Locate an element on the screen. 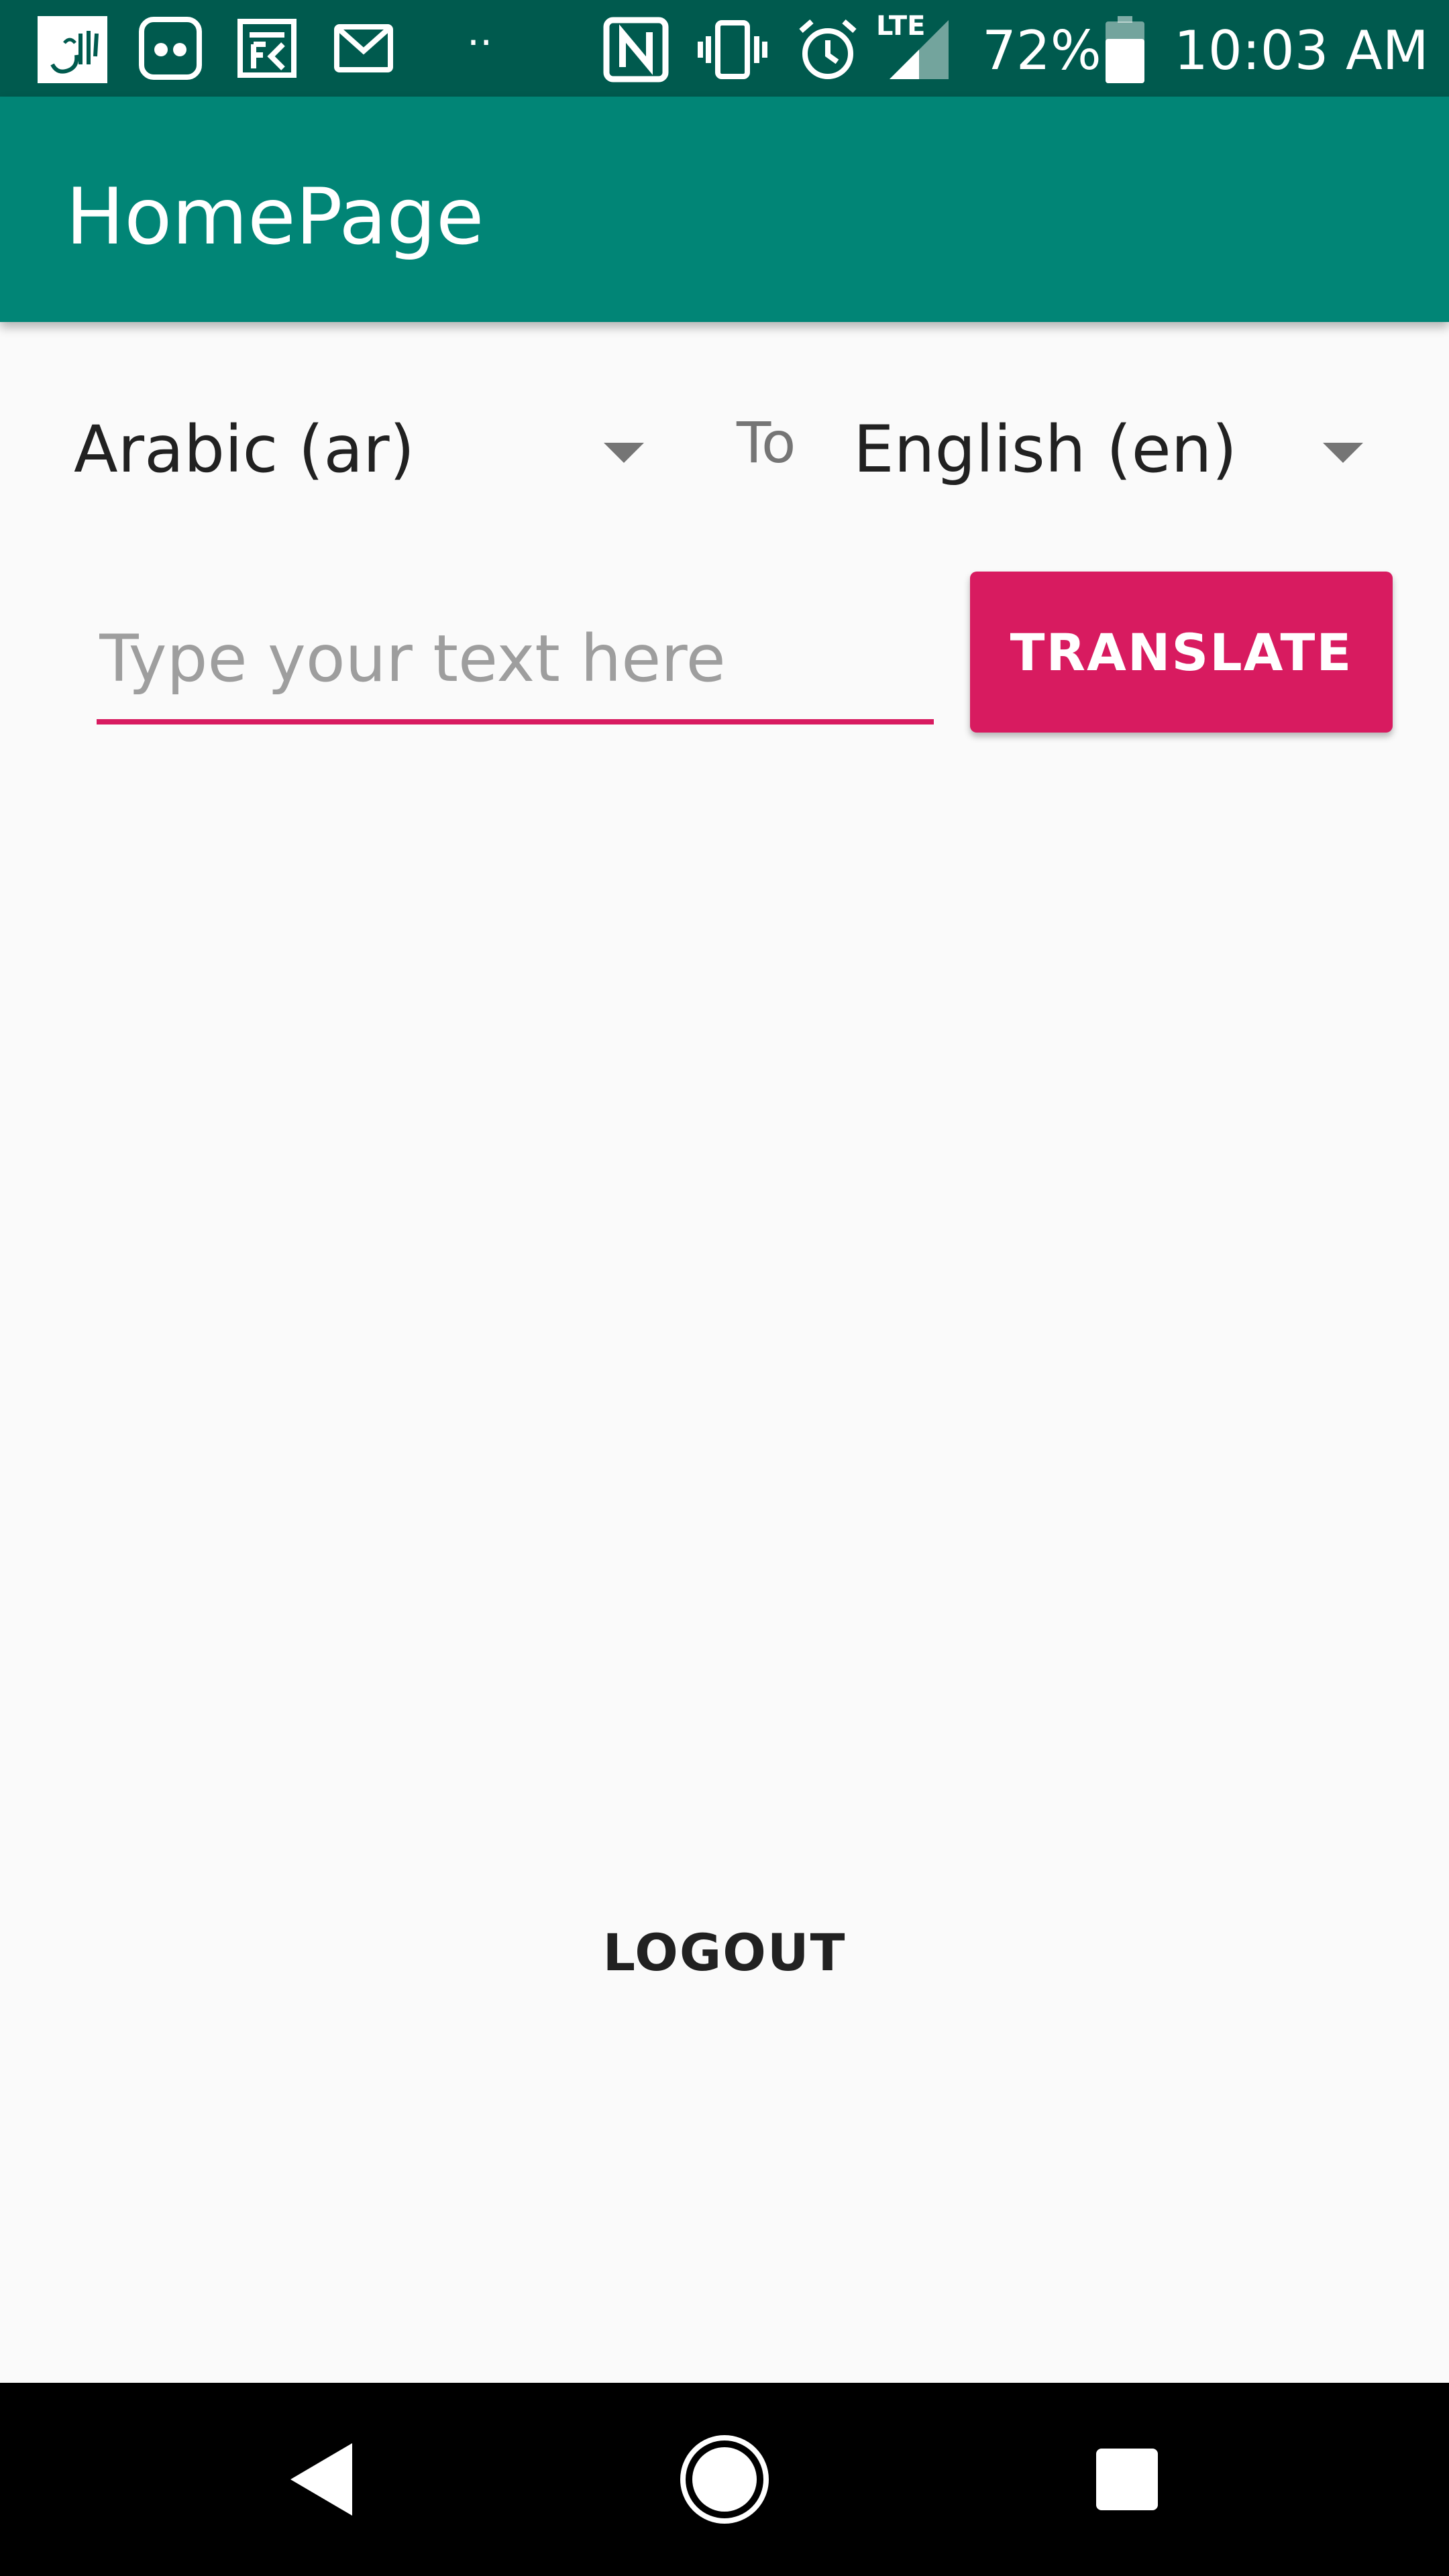 Image resolution: width=1449 pixels, height=2576 pixels. nfc-icon is located at coordinates (635, 51).